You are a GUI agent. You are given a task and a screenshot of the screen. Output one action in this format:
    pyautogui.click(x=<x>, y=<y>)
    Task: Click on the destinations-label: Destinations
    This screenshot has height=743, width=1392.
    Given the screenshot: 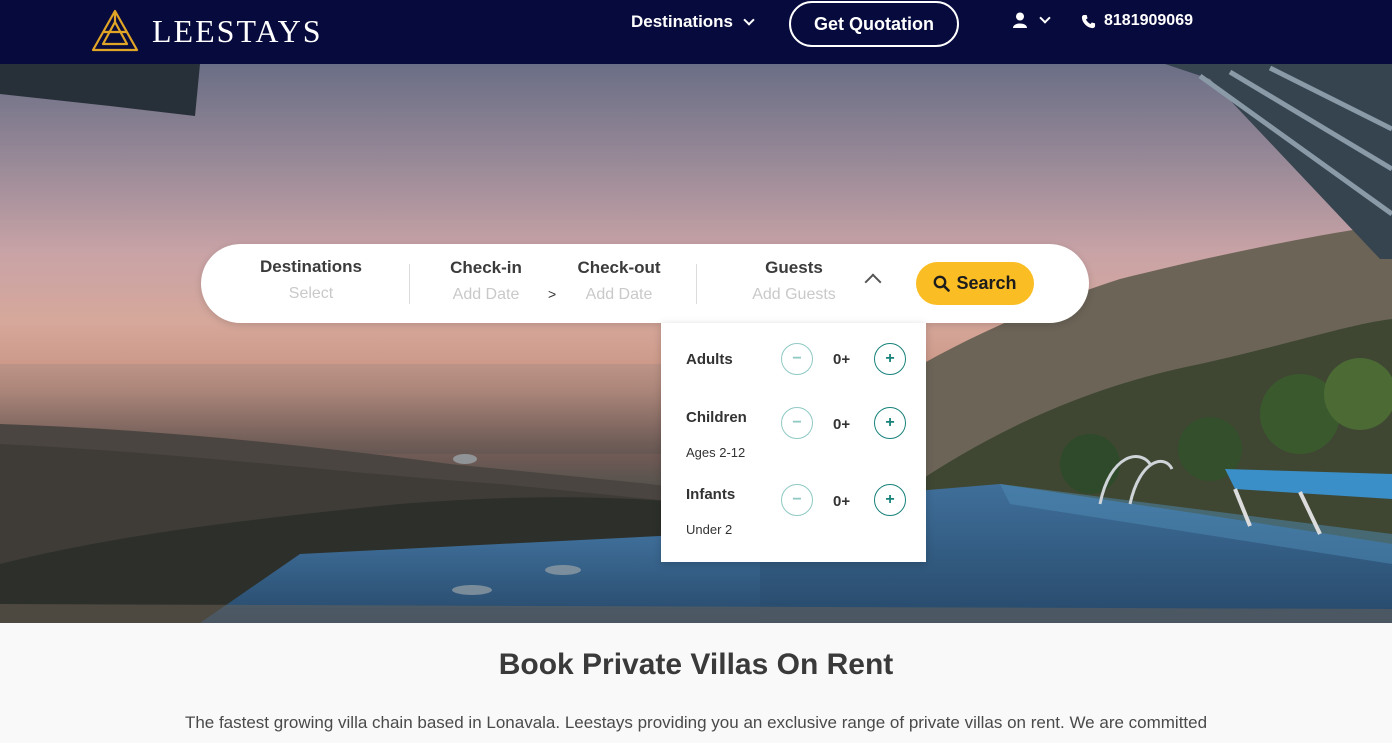 What is the action you would take?
    pyautogui.click(x=311, y=266)
    